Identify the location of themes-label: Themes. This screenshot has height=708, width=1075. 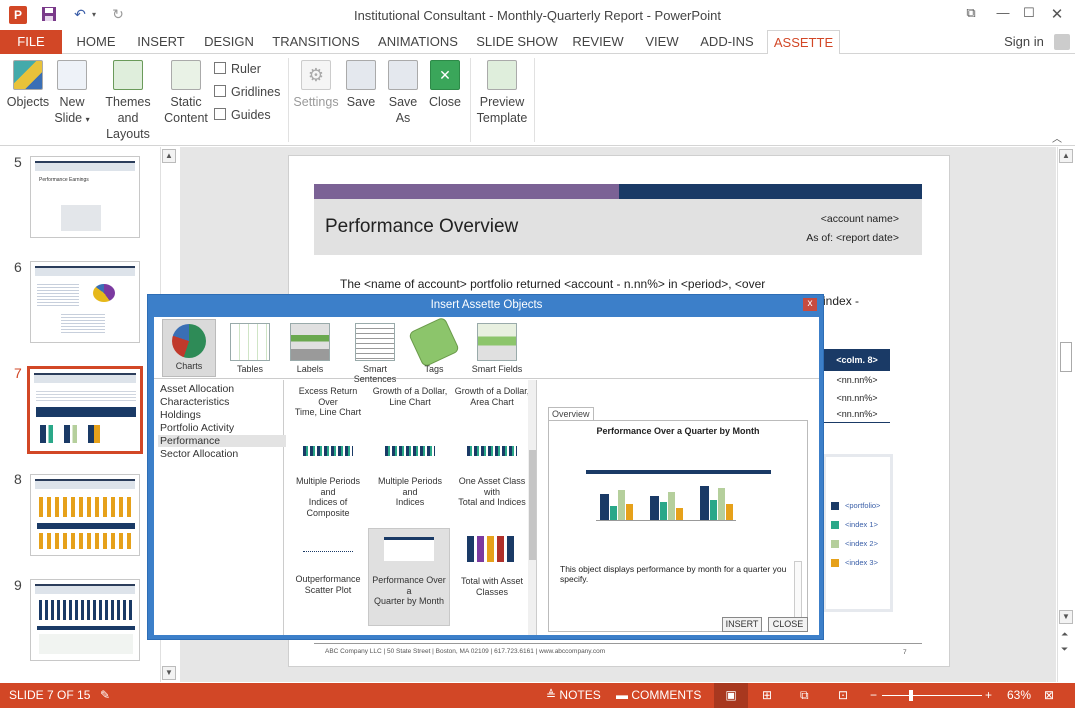
(128, 102).